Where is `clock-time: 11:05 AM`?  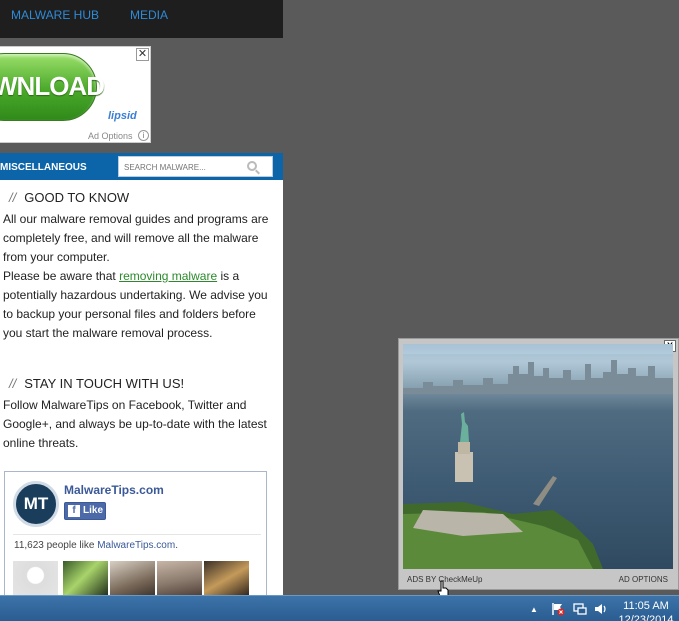
clock-time: 11:05 AM is located at coordinates (646, 606).